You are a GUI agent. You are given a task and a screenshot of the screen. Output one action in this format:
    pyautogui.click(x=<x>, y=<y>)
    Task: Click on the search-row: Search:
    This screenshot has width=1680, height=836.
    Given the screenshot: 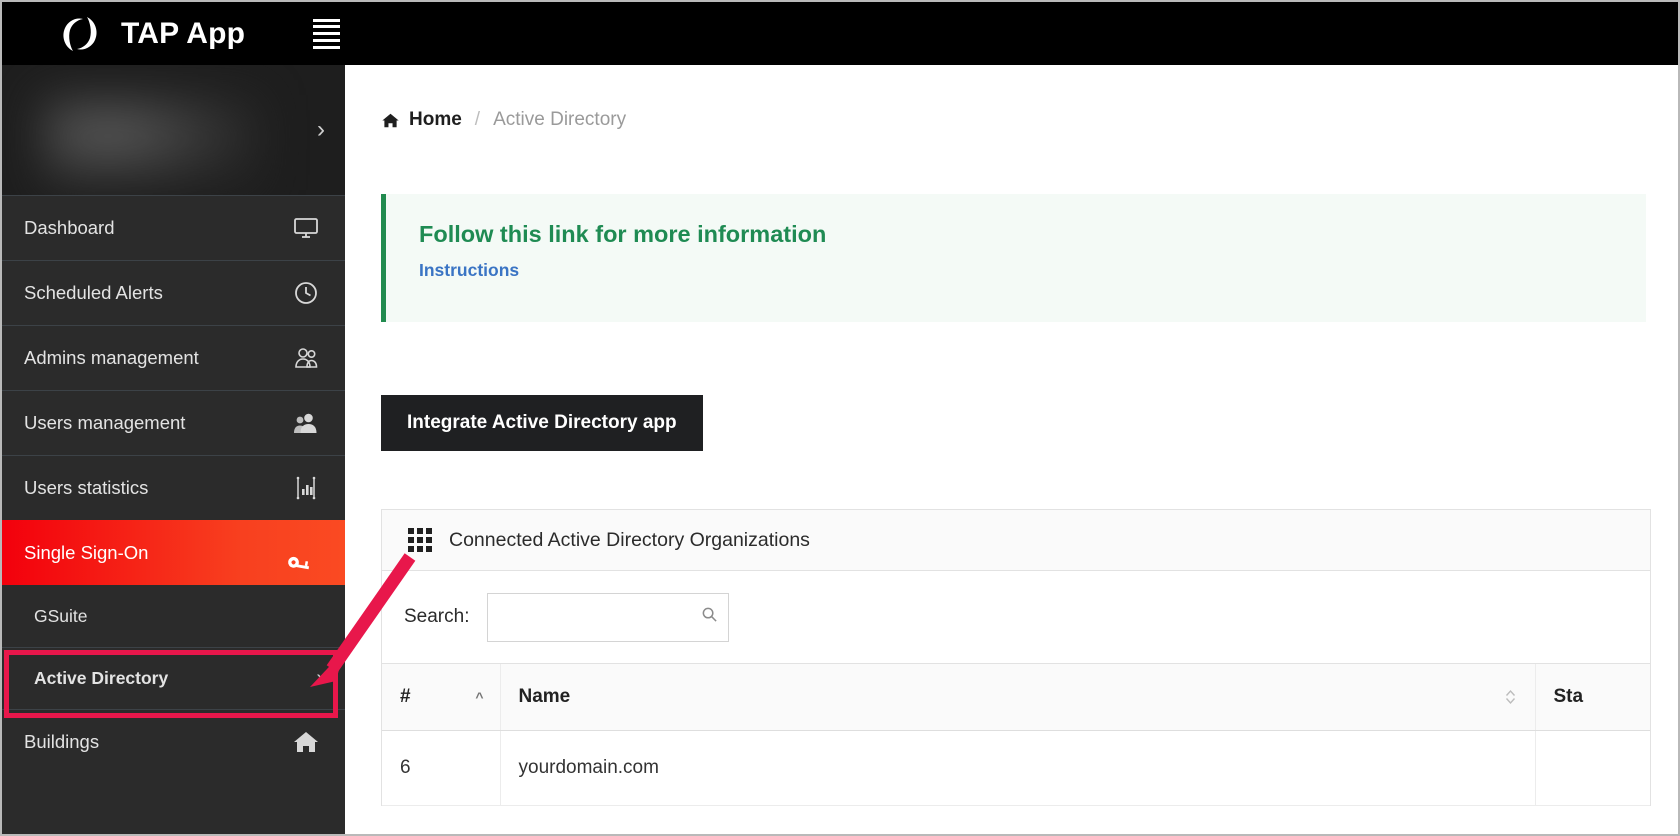 What is the action you would take?
    pyautogui.click(x=1016, y=617)
    